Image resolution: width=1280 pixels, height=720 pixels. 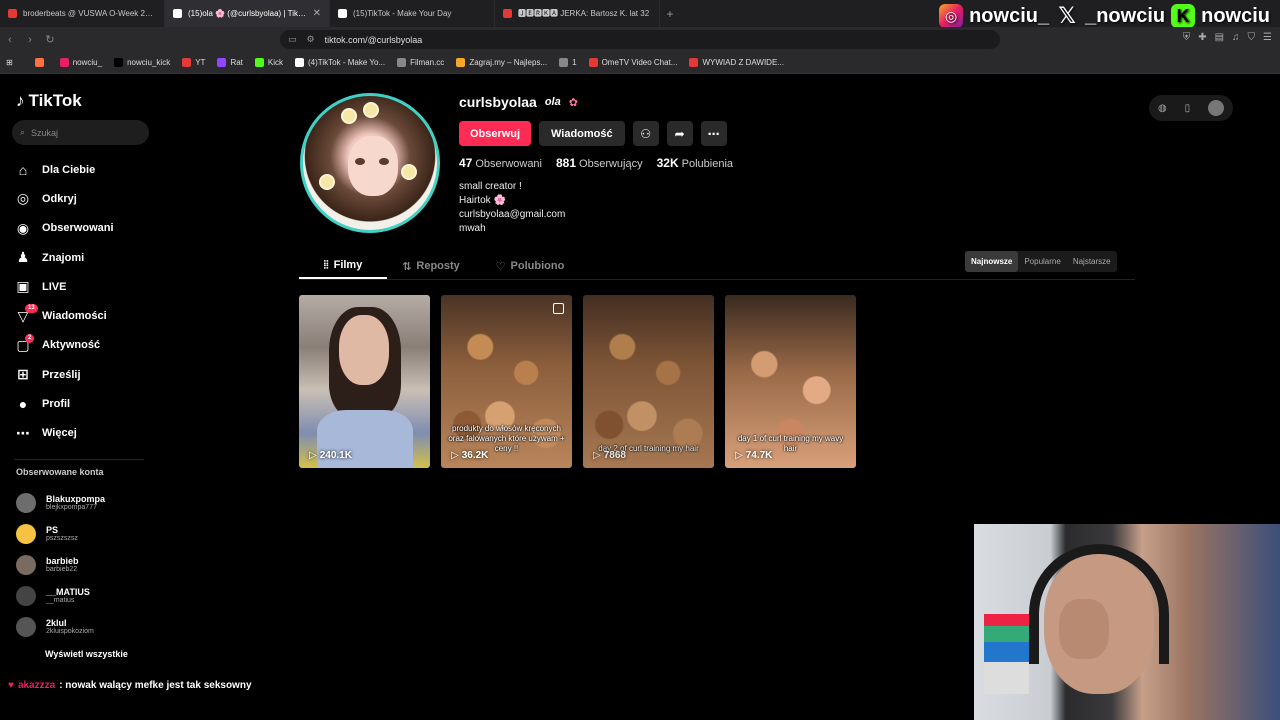 I want to click on menu-icon: ☰, so click(x=1267, y=37).